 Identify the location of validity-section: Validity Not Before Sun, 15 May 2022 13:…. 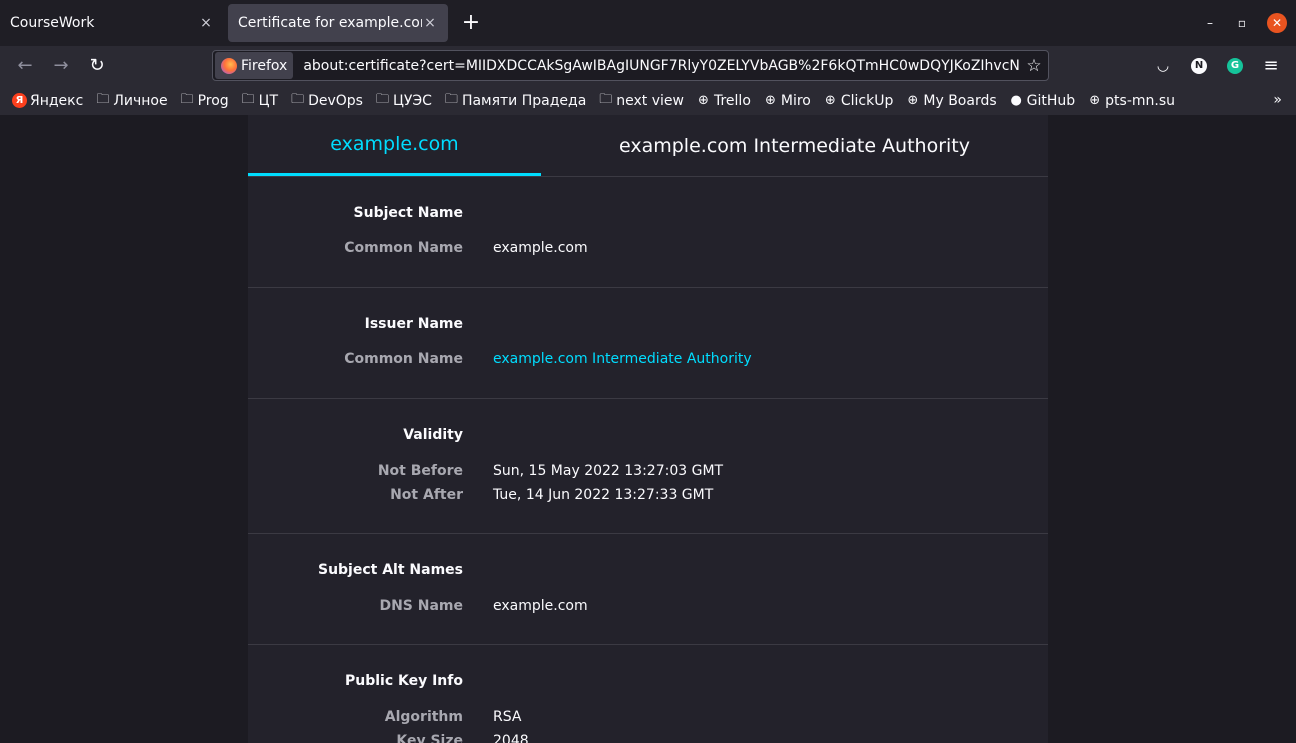
(648, 466).